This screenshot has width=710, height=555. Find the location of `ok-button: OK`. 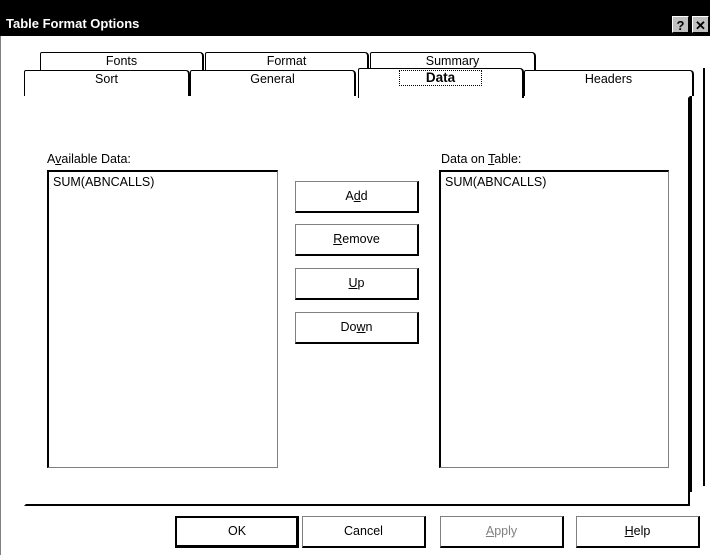

ok-button: OK is located at coordinates (237, 532).